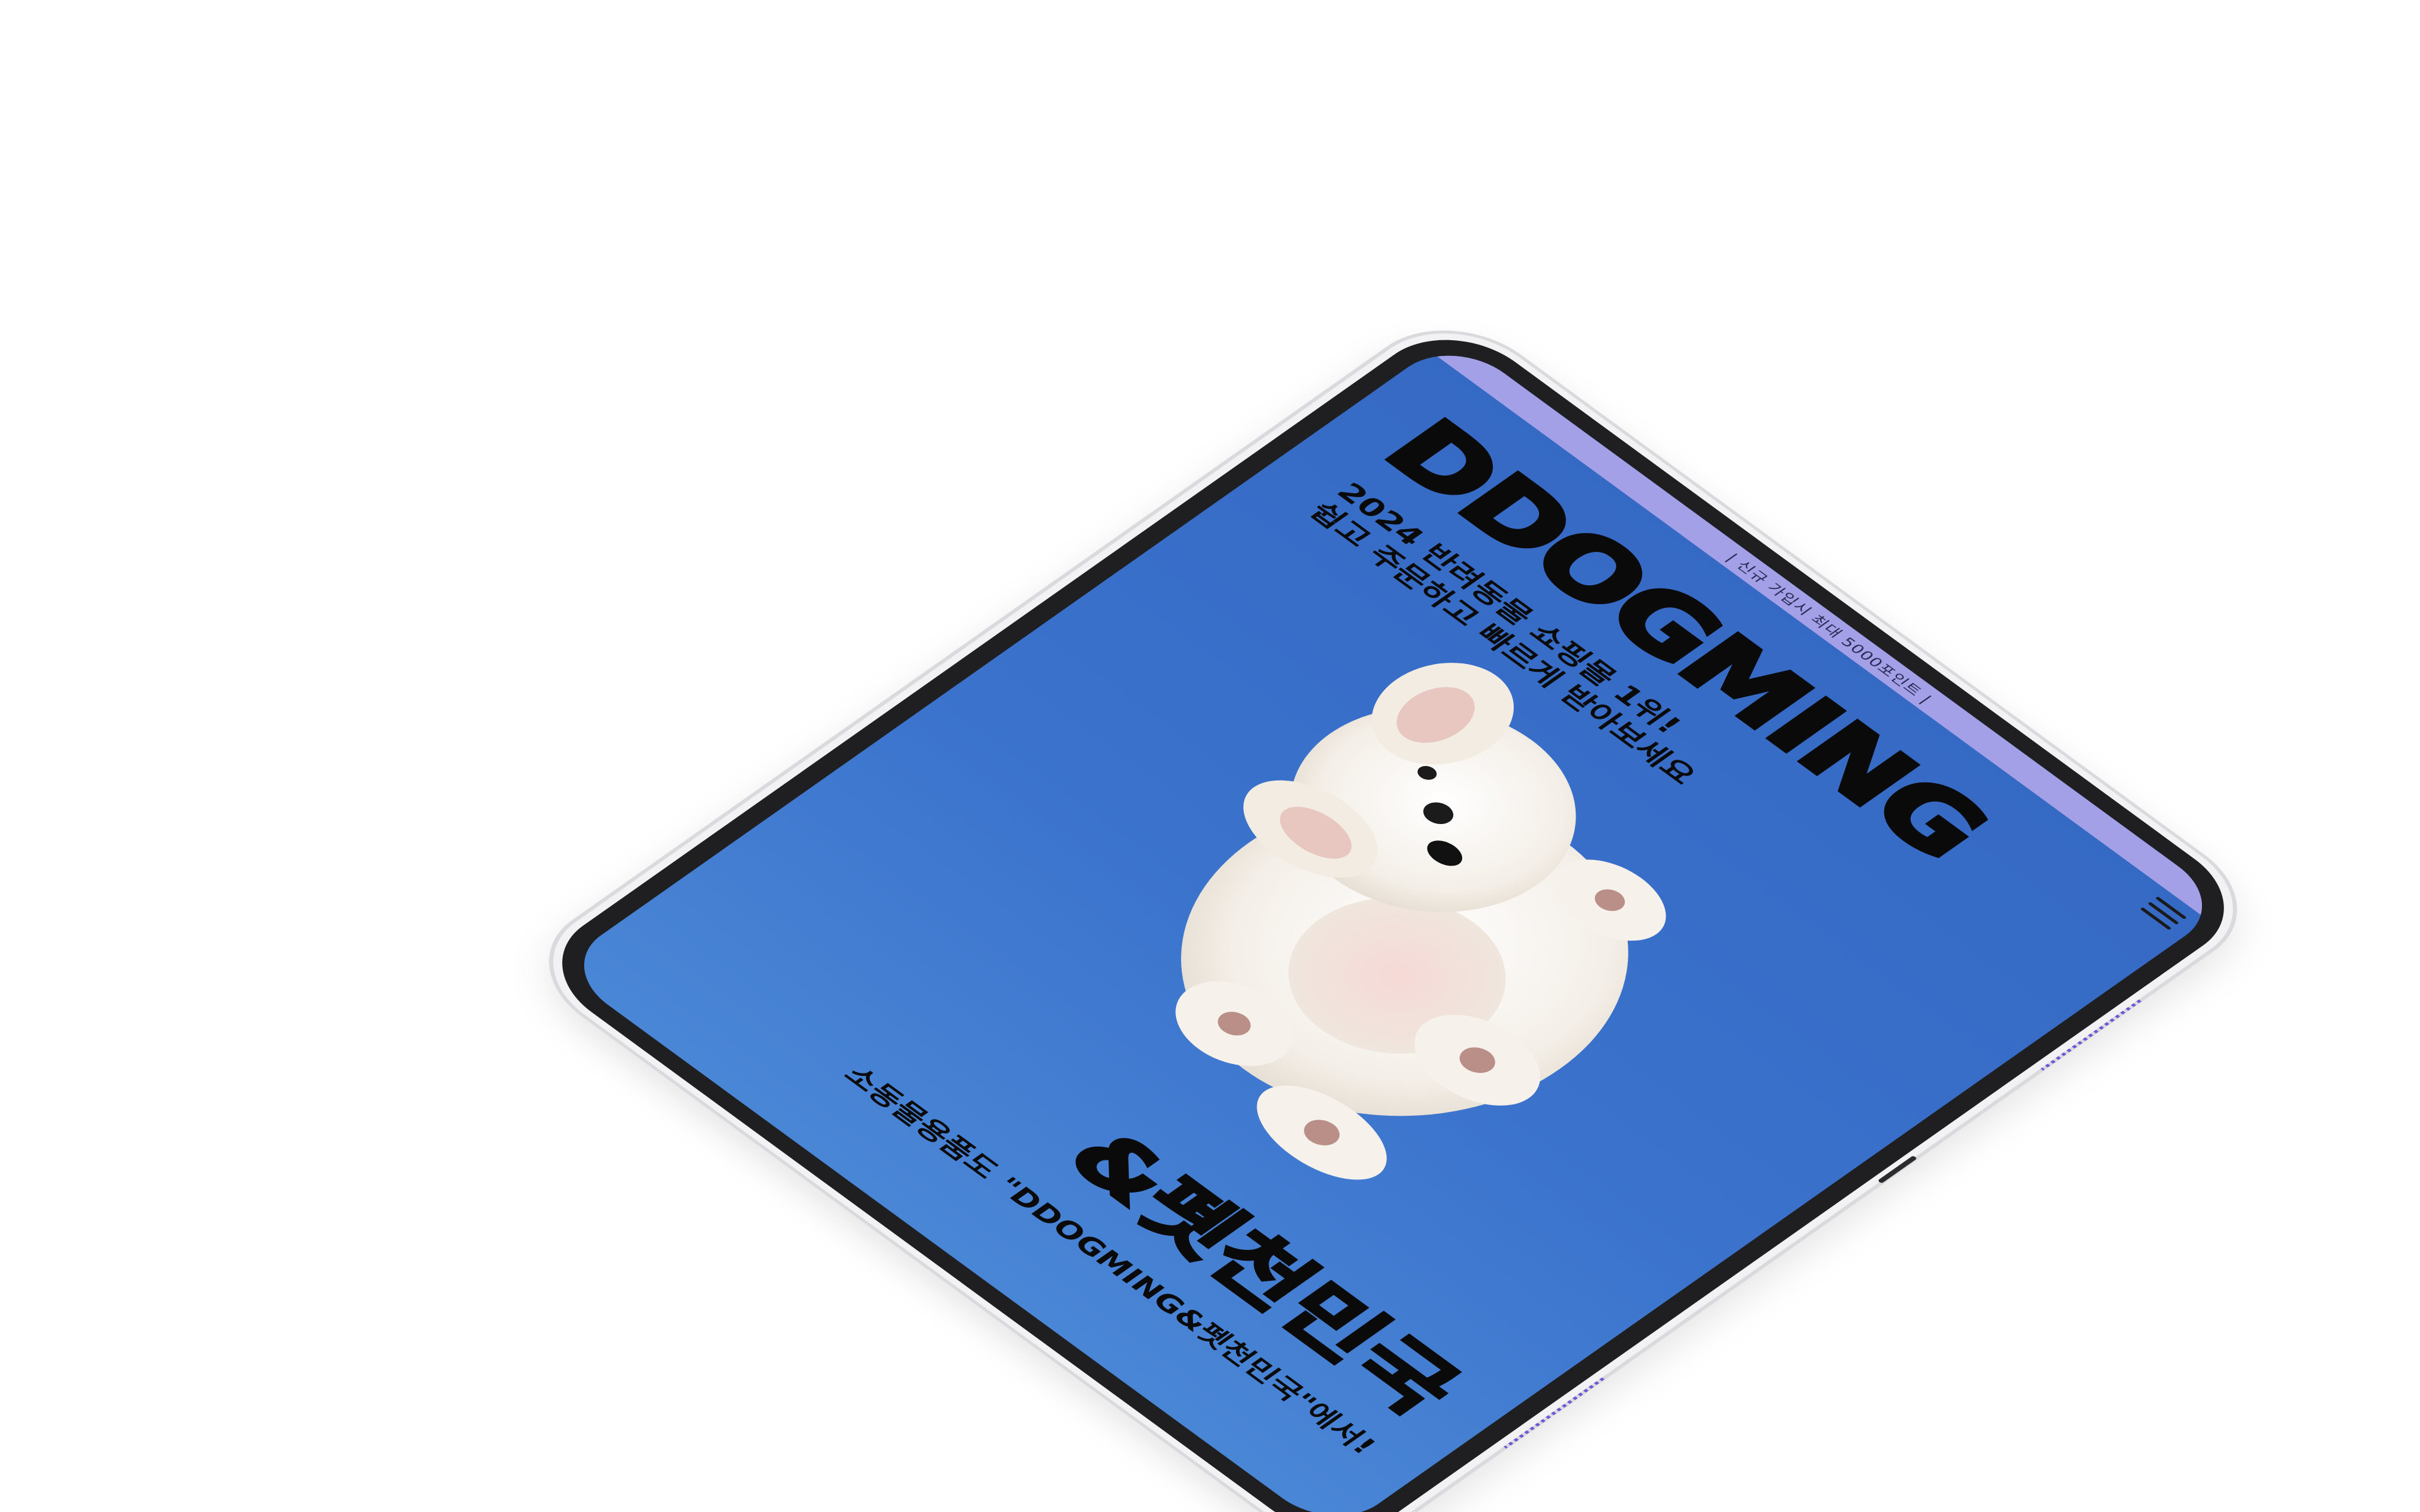 The width and height of the screenshot is (2420, 1512). I want to click on hamburger-menu-icon, so click(2164, 913).